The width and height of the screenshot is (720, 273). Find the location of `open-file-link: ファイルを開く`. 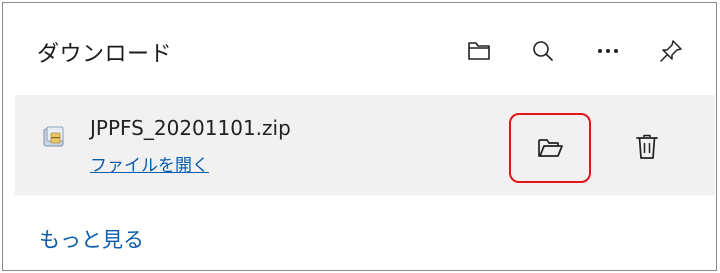

open-file-link: ファイルを開く is located at coordinates (149, 163).